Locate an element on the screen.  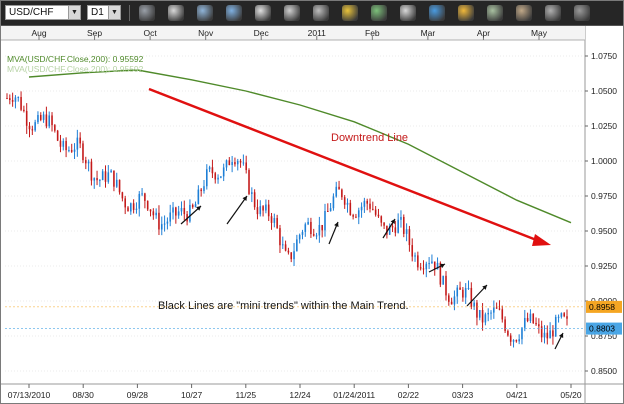
options-icon is located at coordinates (582, 13).